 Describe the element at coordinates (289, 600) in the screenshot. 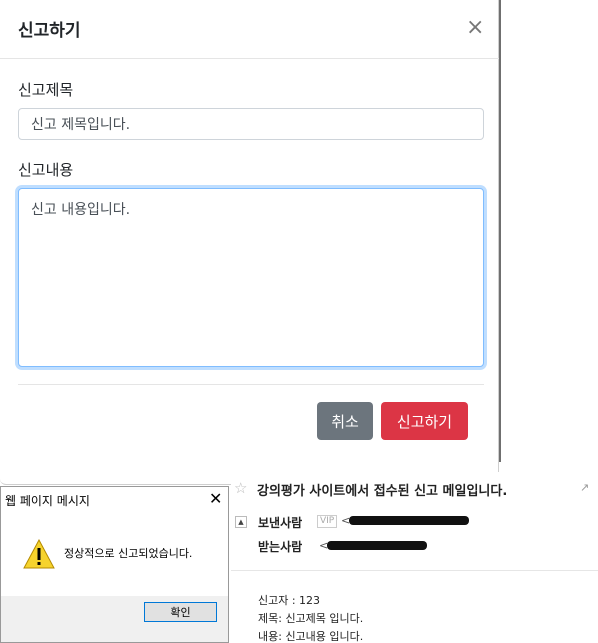

I see `email-body-reporter: 신고자 : 123` at that location.